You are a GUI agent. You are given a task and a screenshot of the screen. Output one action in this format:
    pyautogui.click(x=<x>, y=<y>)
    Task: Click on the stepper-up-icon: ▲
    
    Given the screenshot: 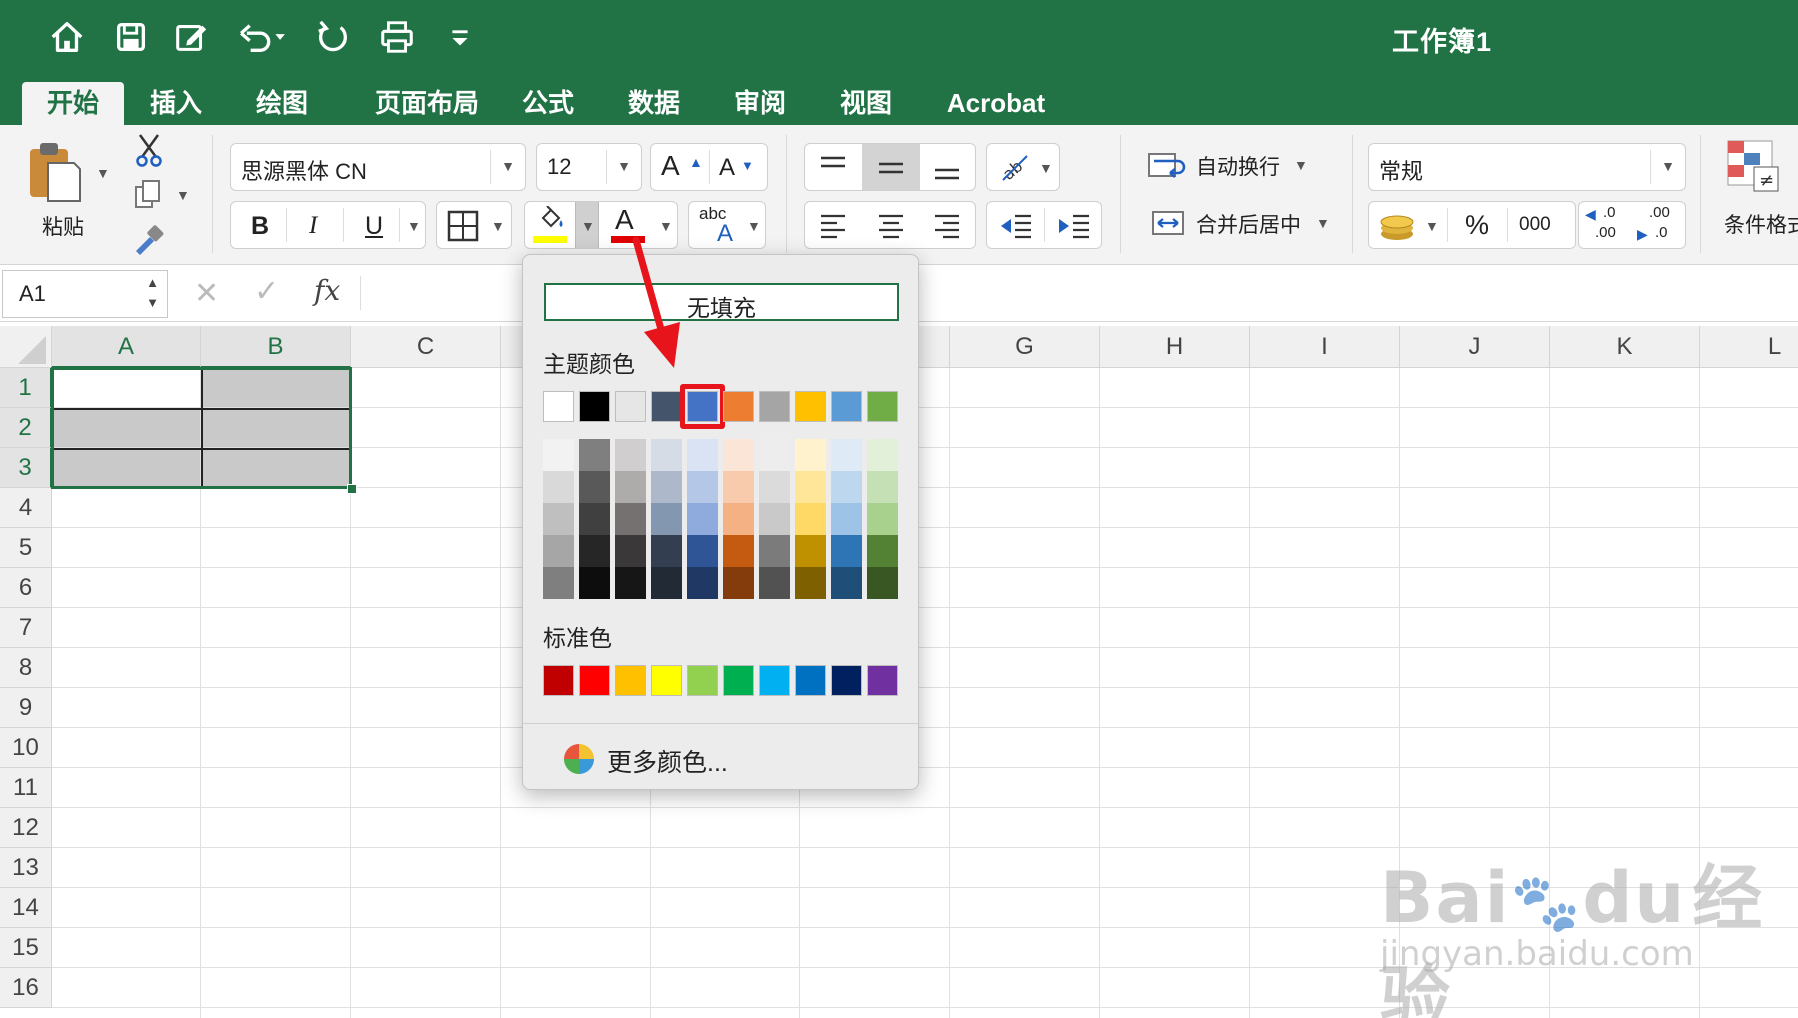 What is the action you would take?
    pyautogui.click(x=152, y=282)
    